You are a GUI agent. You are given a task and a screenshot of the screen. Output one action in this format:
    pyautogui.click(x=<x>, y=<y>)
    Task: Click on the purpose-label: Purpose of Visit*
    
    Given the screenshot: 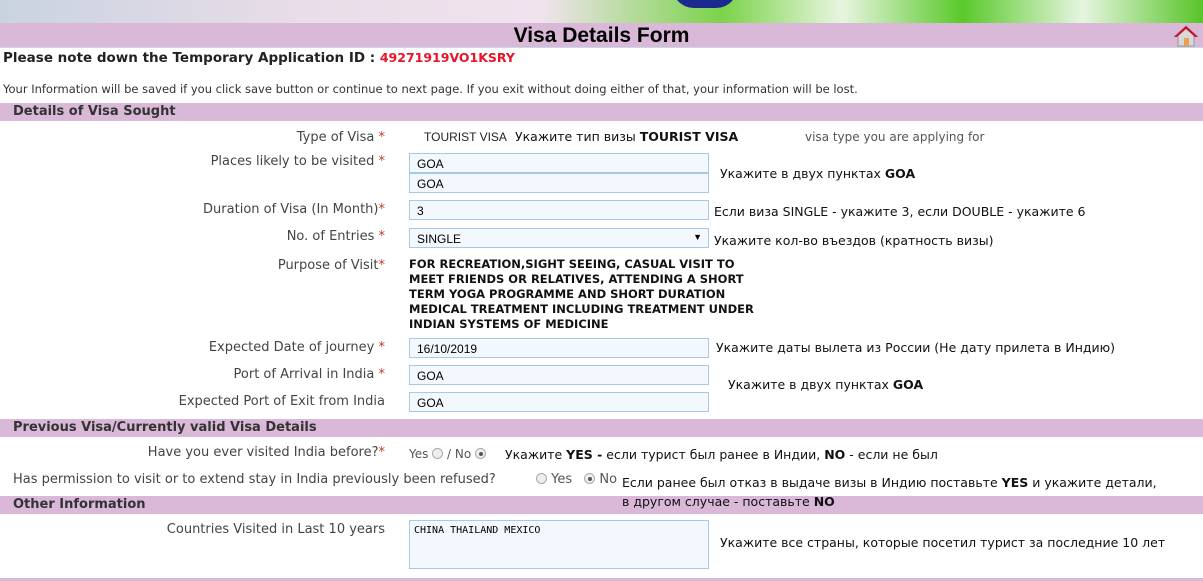 What is the action you would take?
    pyautogui.click(x=331, y=265)
    